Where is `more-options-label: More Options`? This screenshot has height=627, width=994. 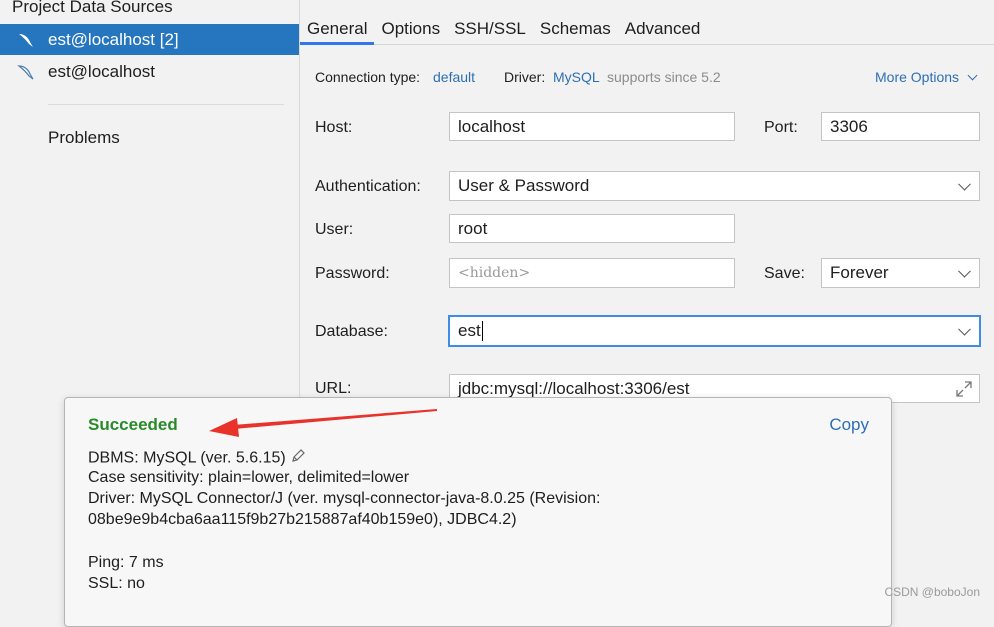 more-options-label: More Options is located at coordinates (917, 77).